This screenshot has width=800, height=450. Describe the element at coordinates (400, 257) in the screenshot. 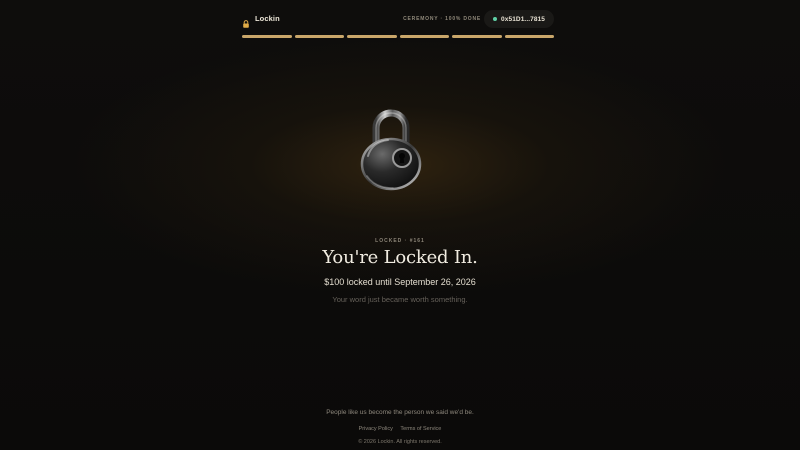

I see `page-title: You're Locked In.` at that location.